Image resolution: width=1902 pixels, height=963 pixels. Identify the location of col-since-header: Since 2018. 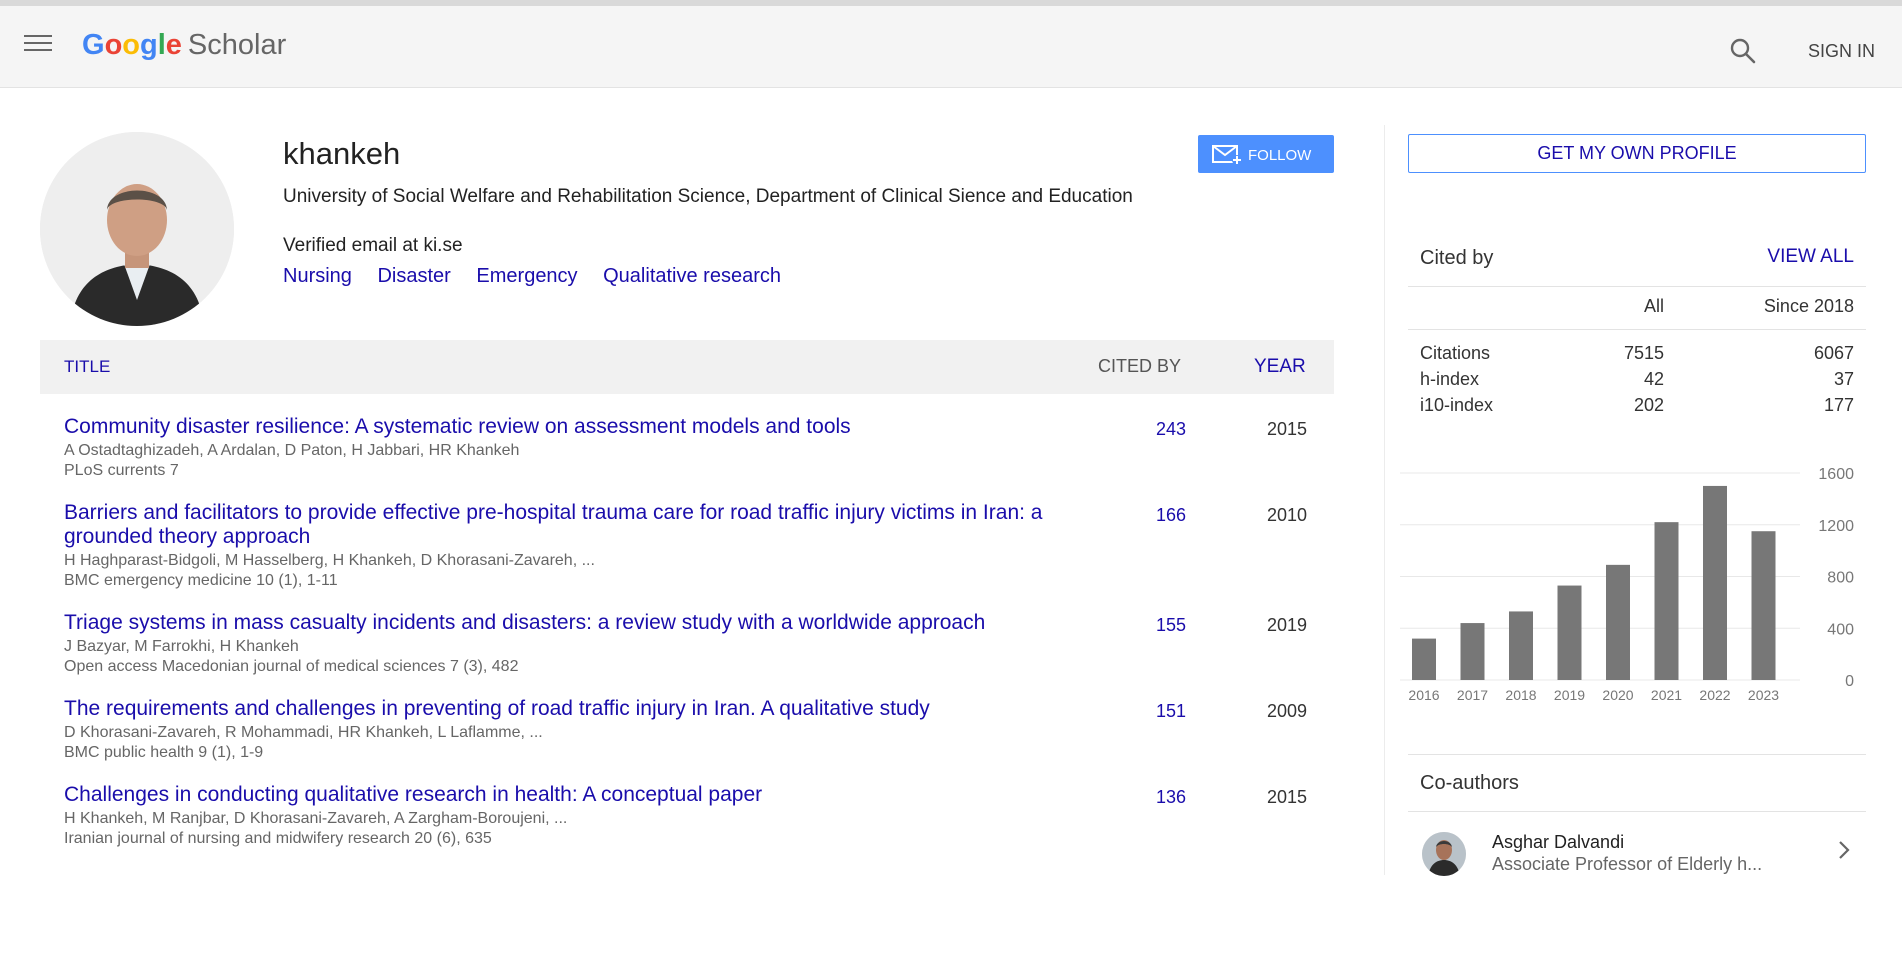
(1808, 306).